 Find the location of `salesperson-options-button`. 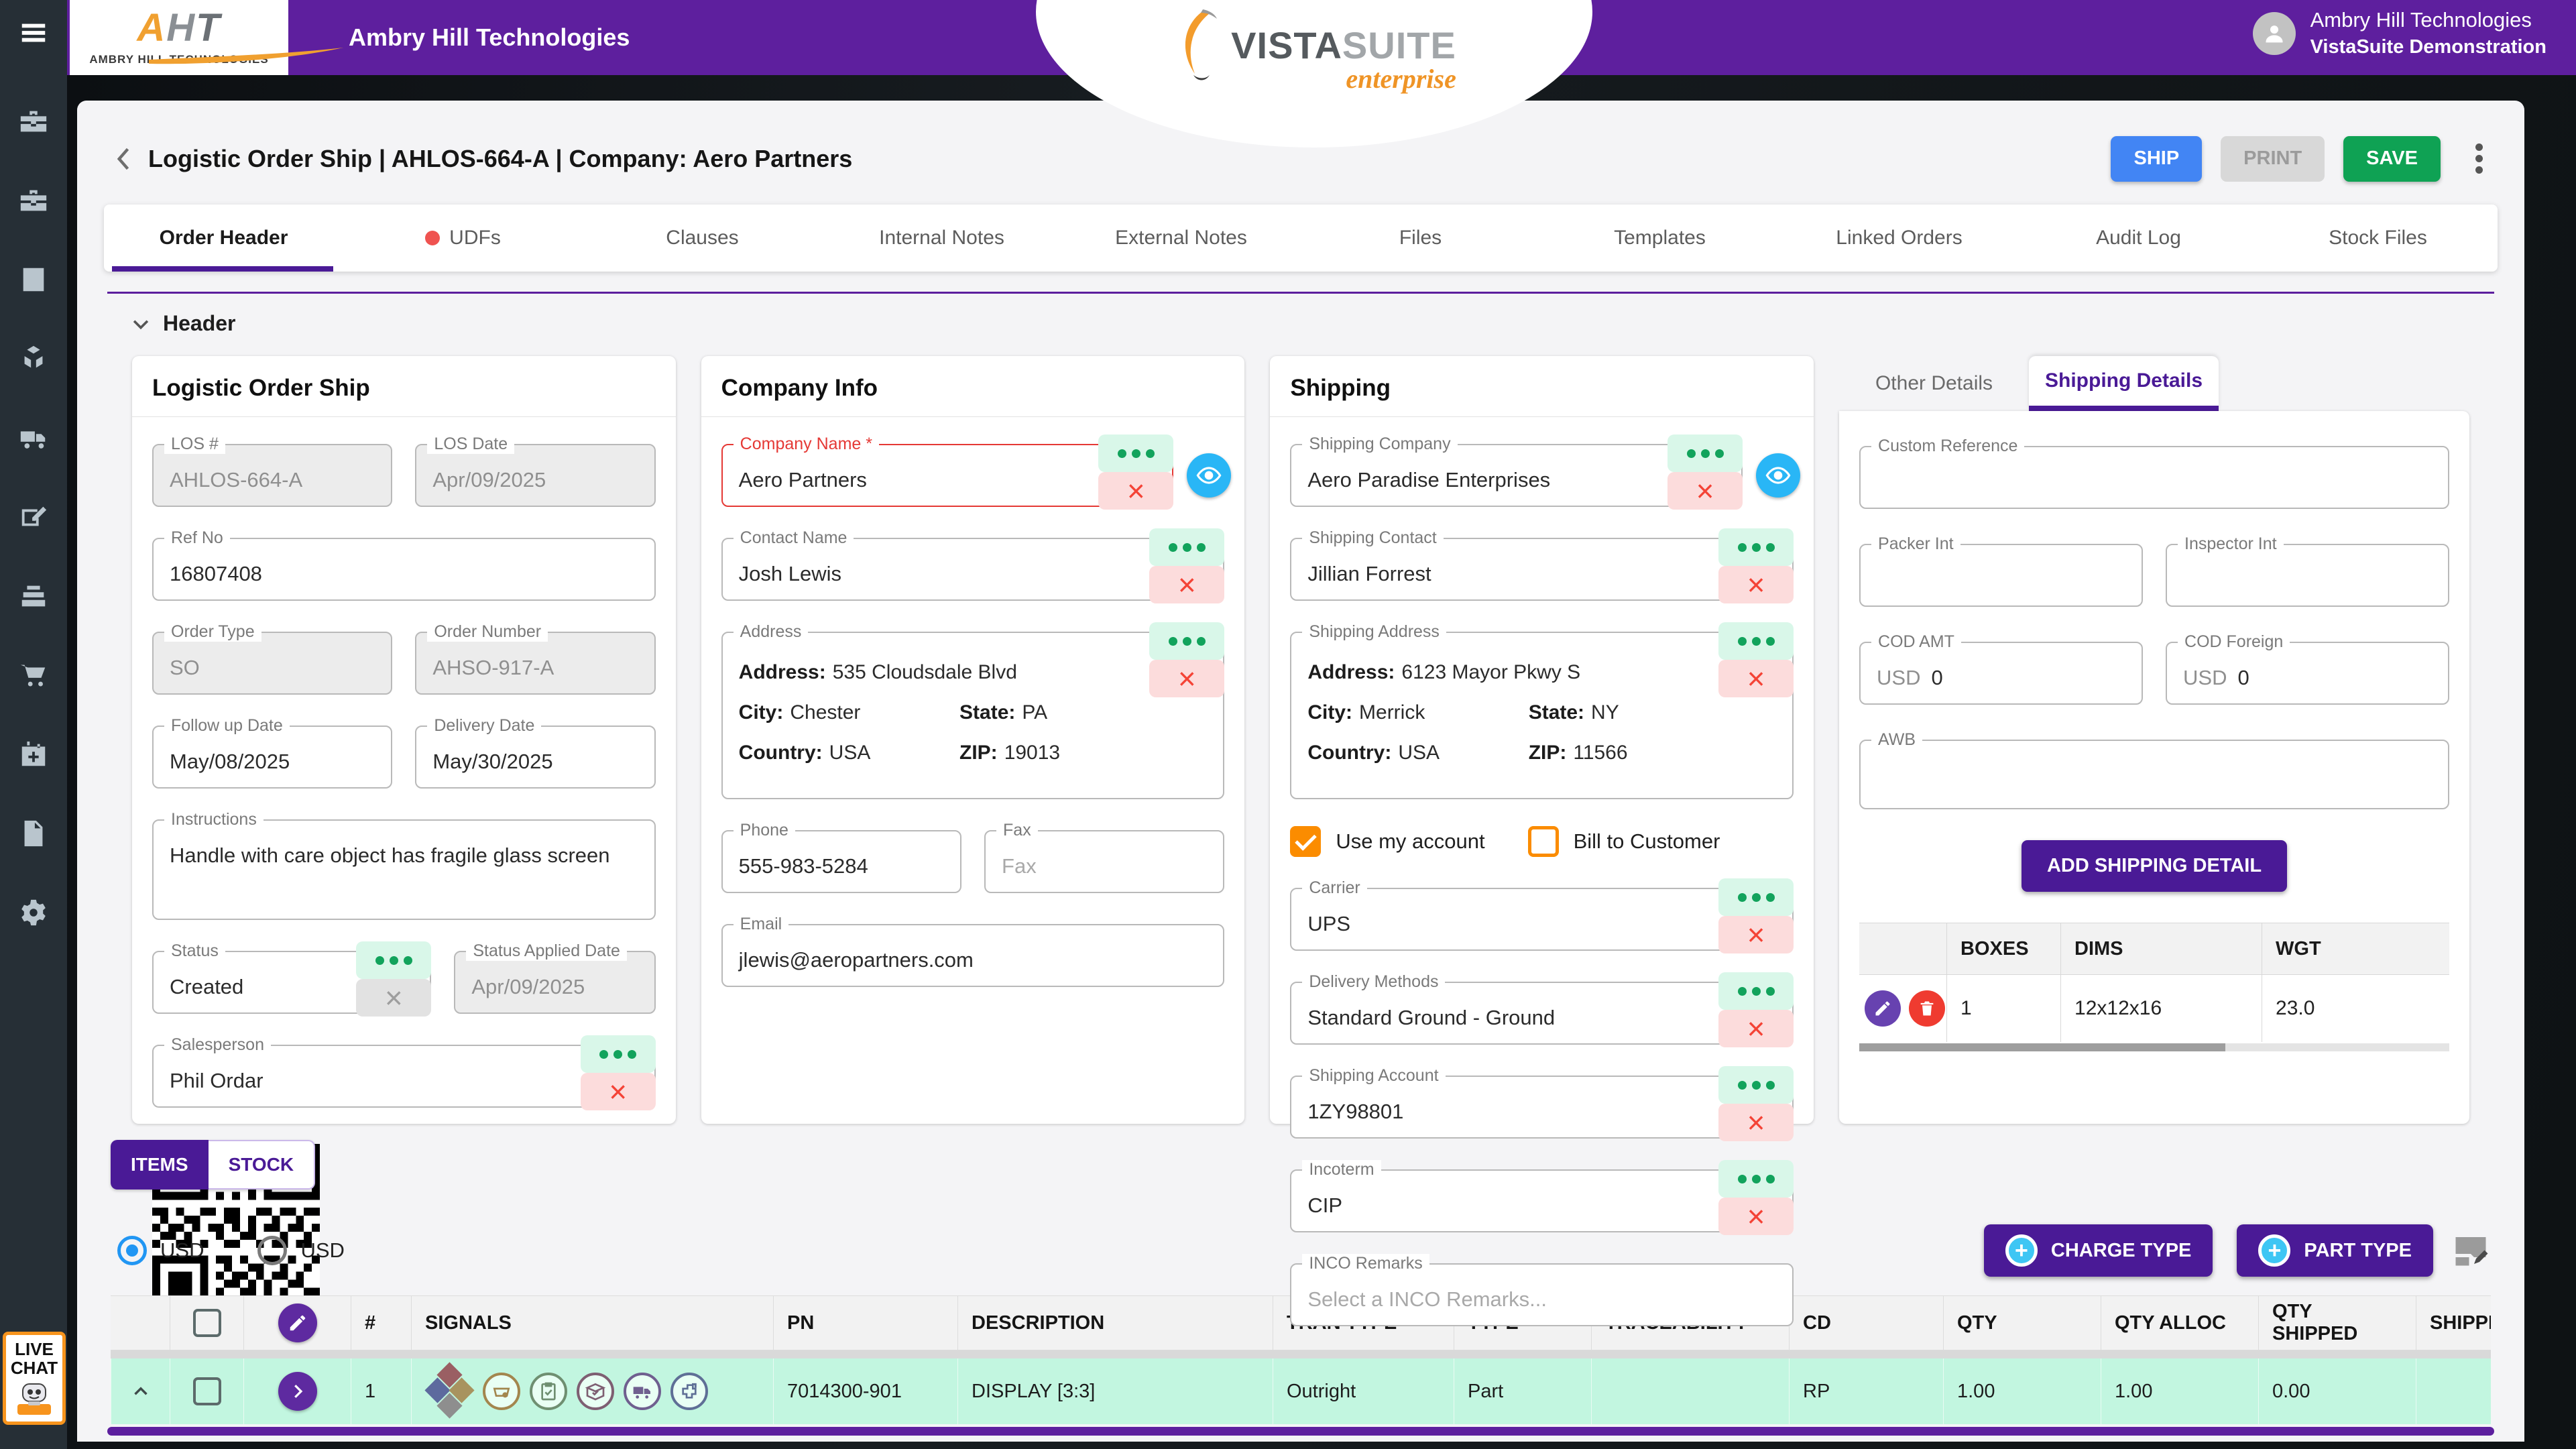

salesperson-options-button is located at coordinates (618, 1054).